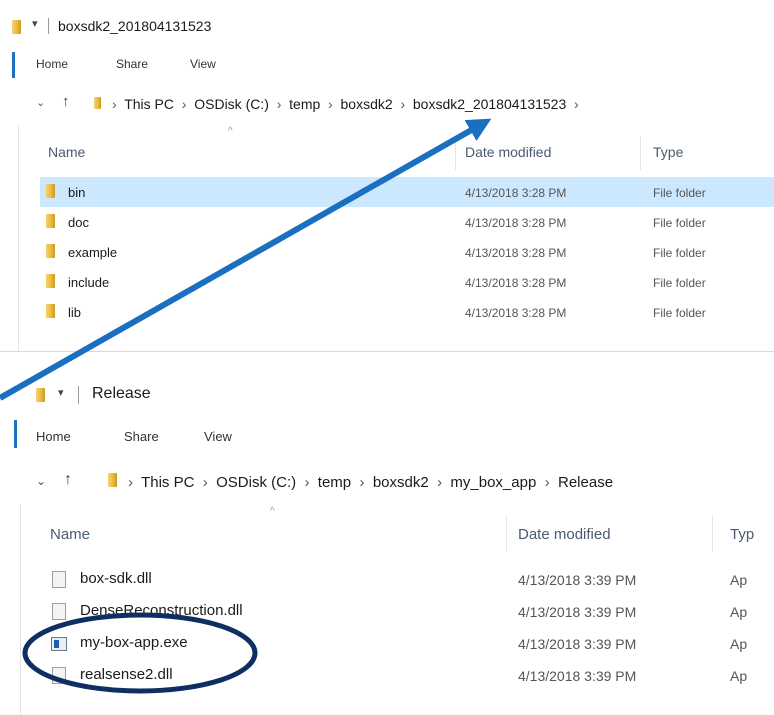  Describe the element at coordinates (126, 674) in the screenshot. I see `row-name: realsense2.dll` at that location.